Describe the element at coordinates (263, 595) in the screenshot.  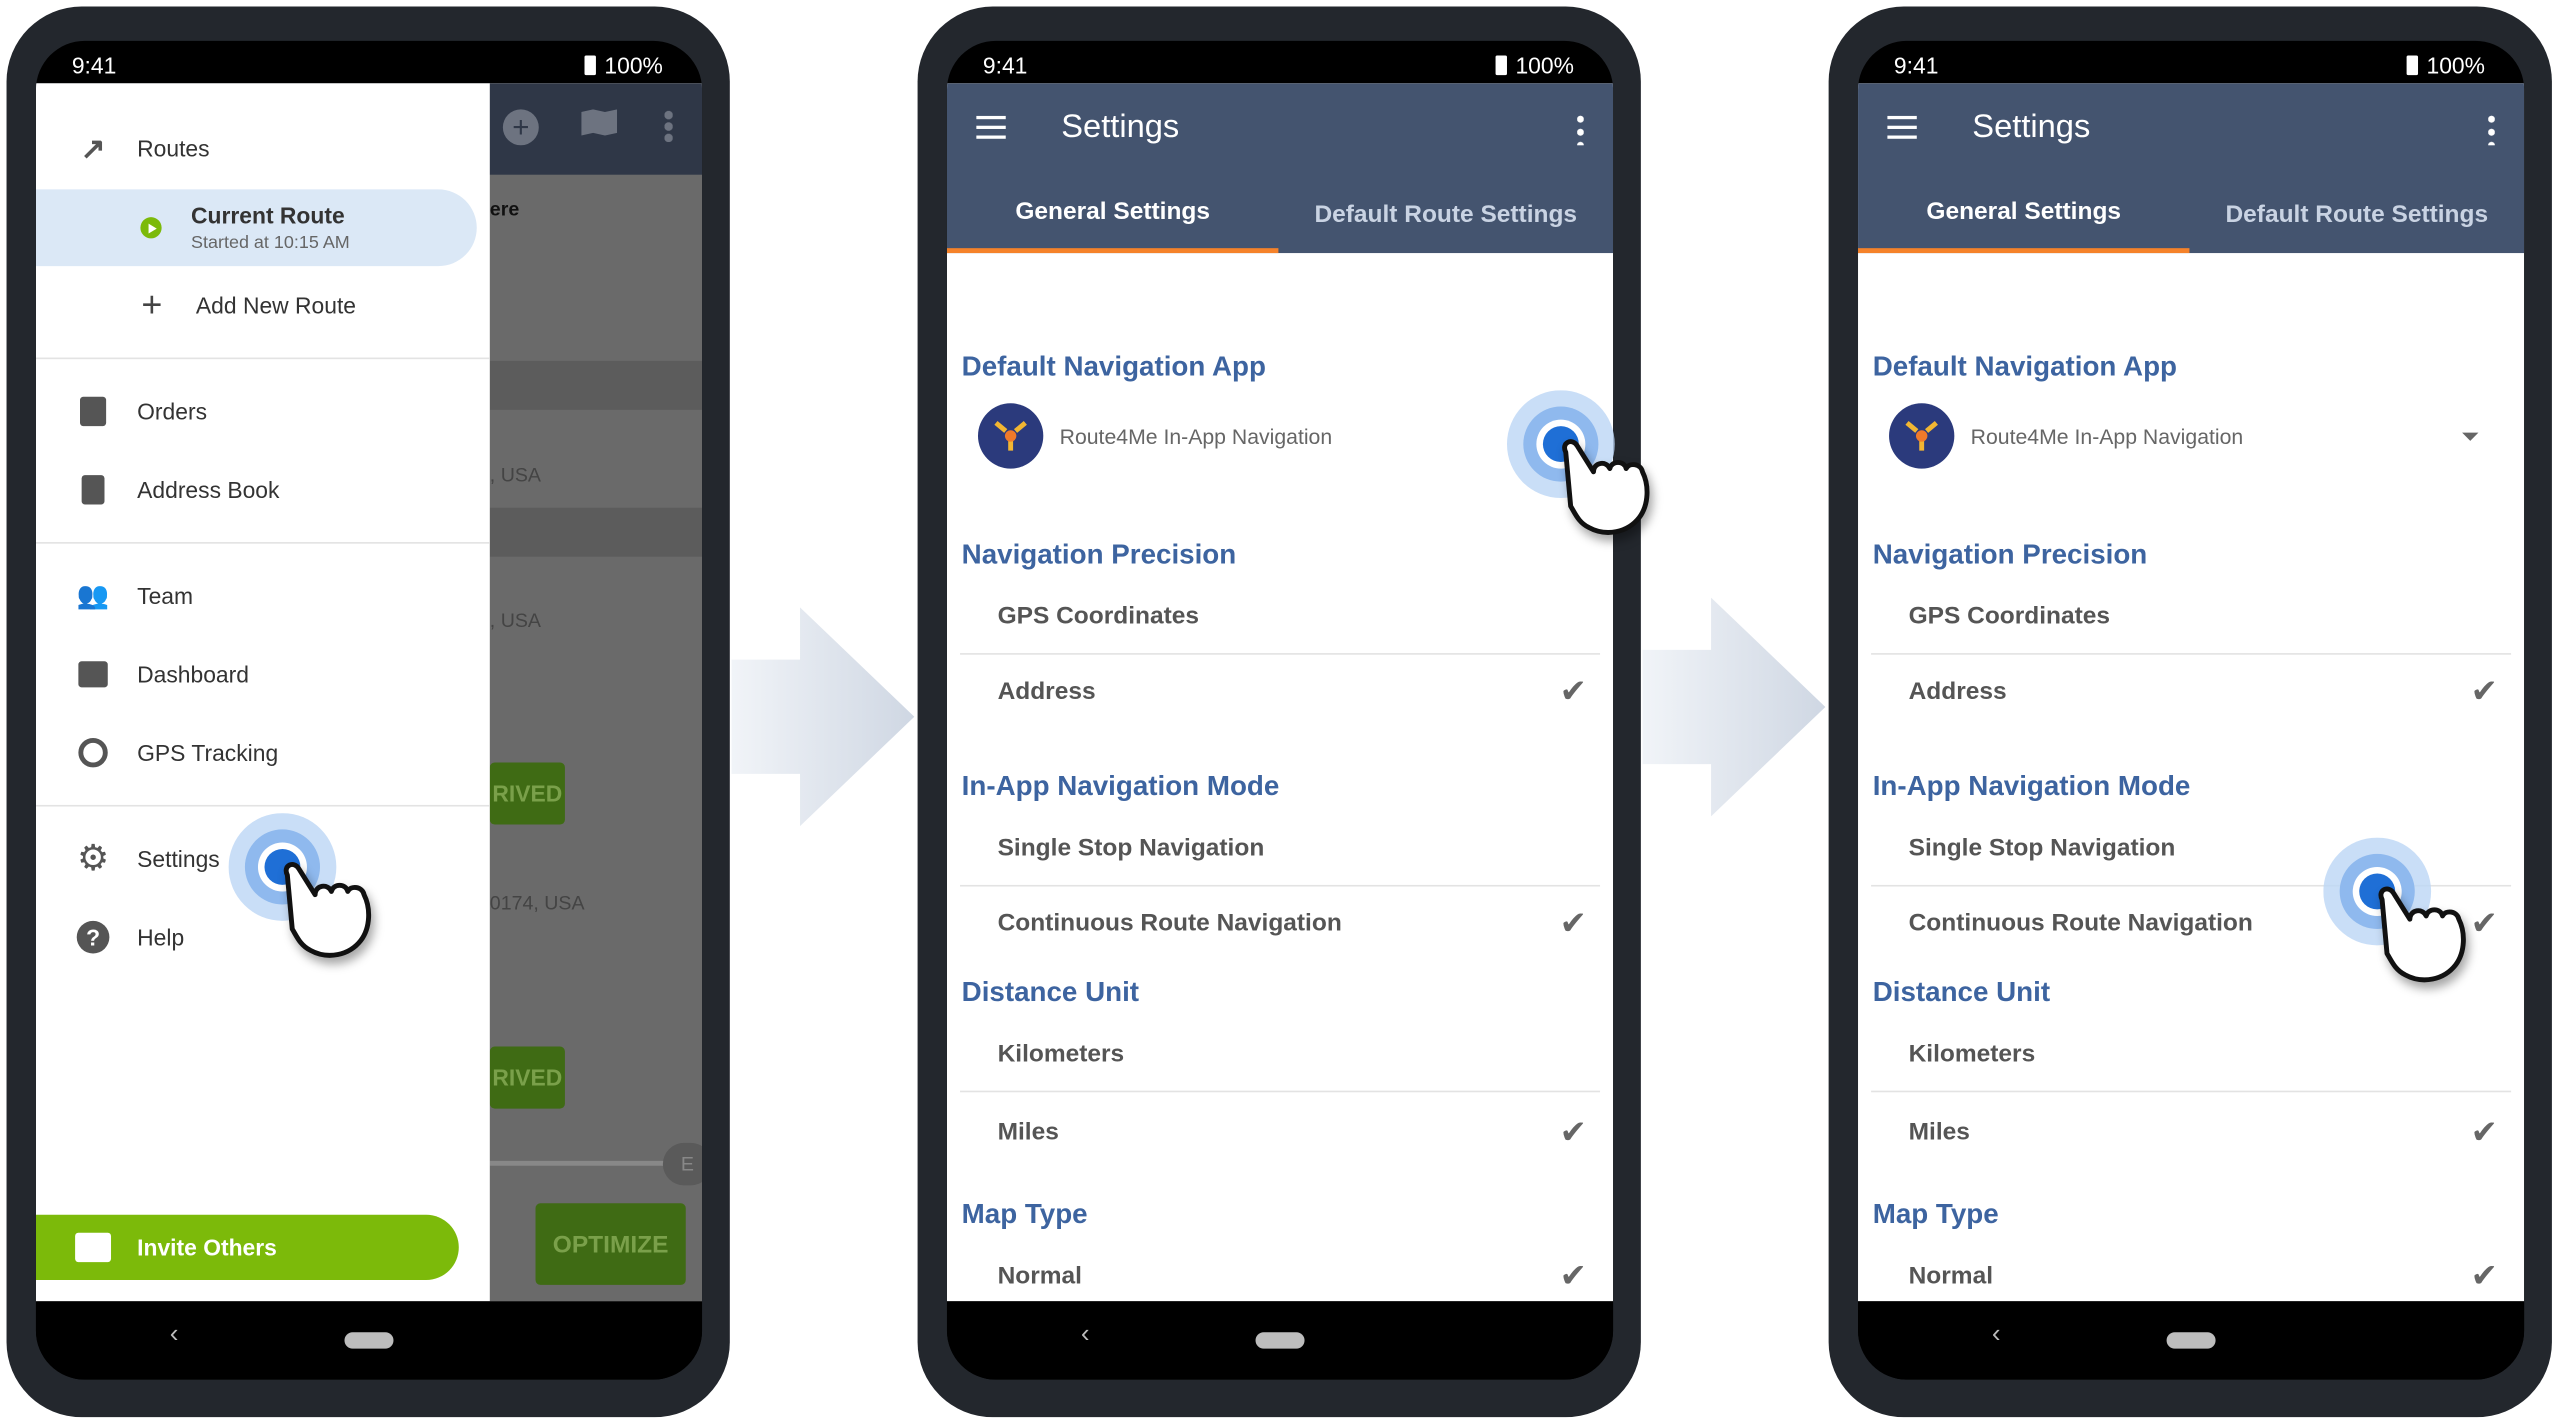
I see `drawer-item-team: 👥 Team` at that location.